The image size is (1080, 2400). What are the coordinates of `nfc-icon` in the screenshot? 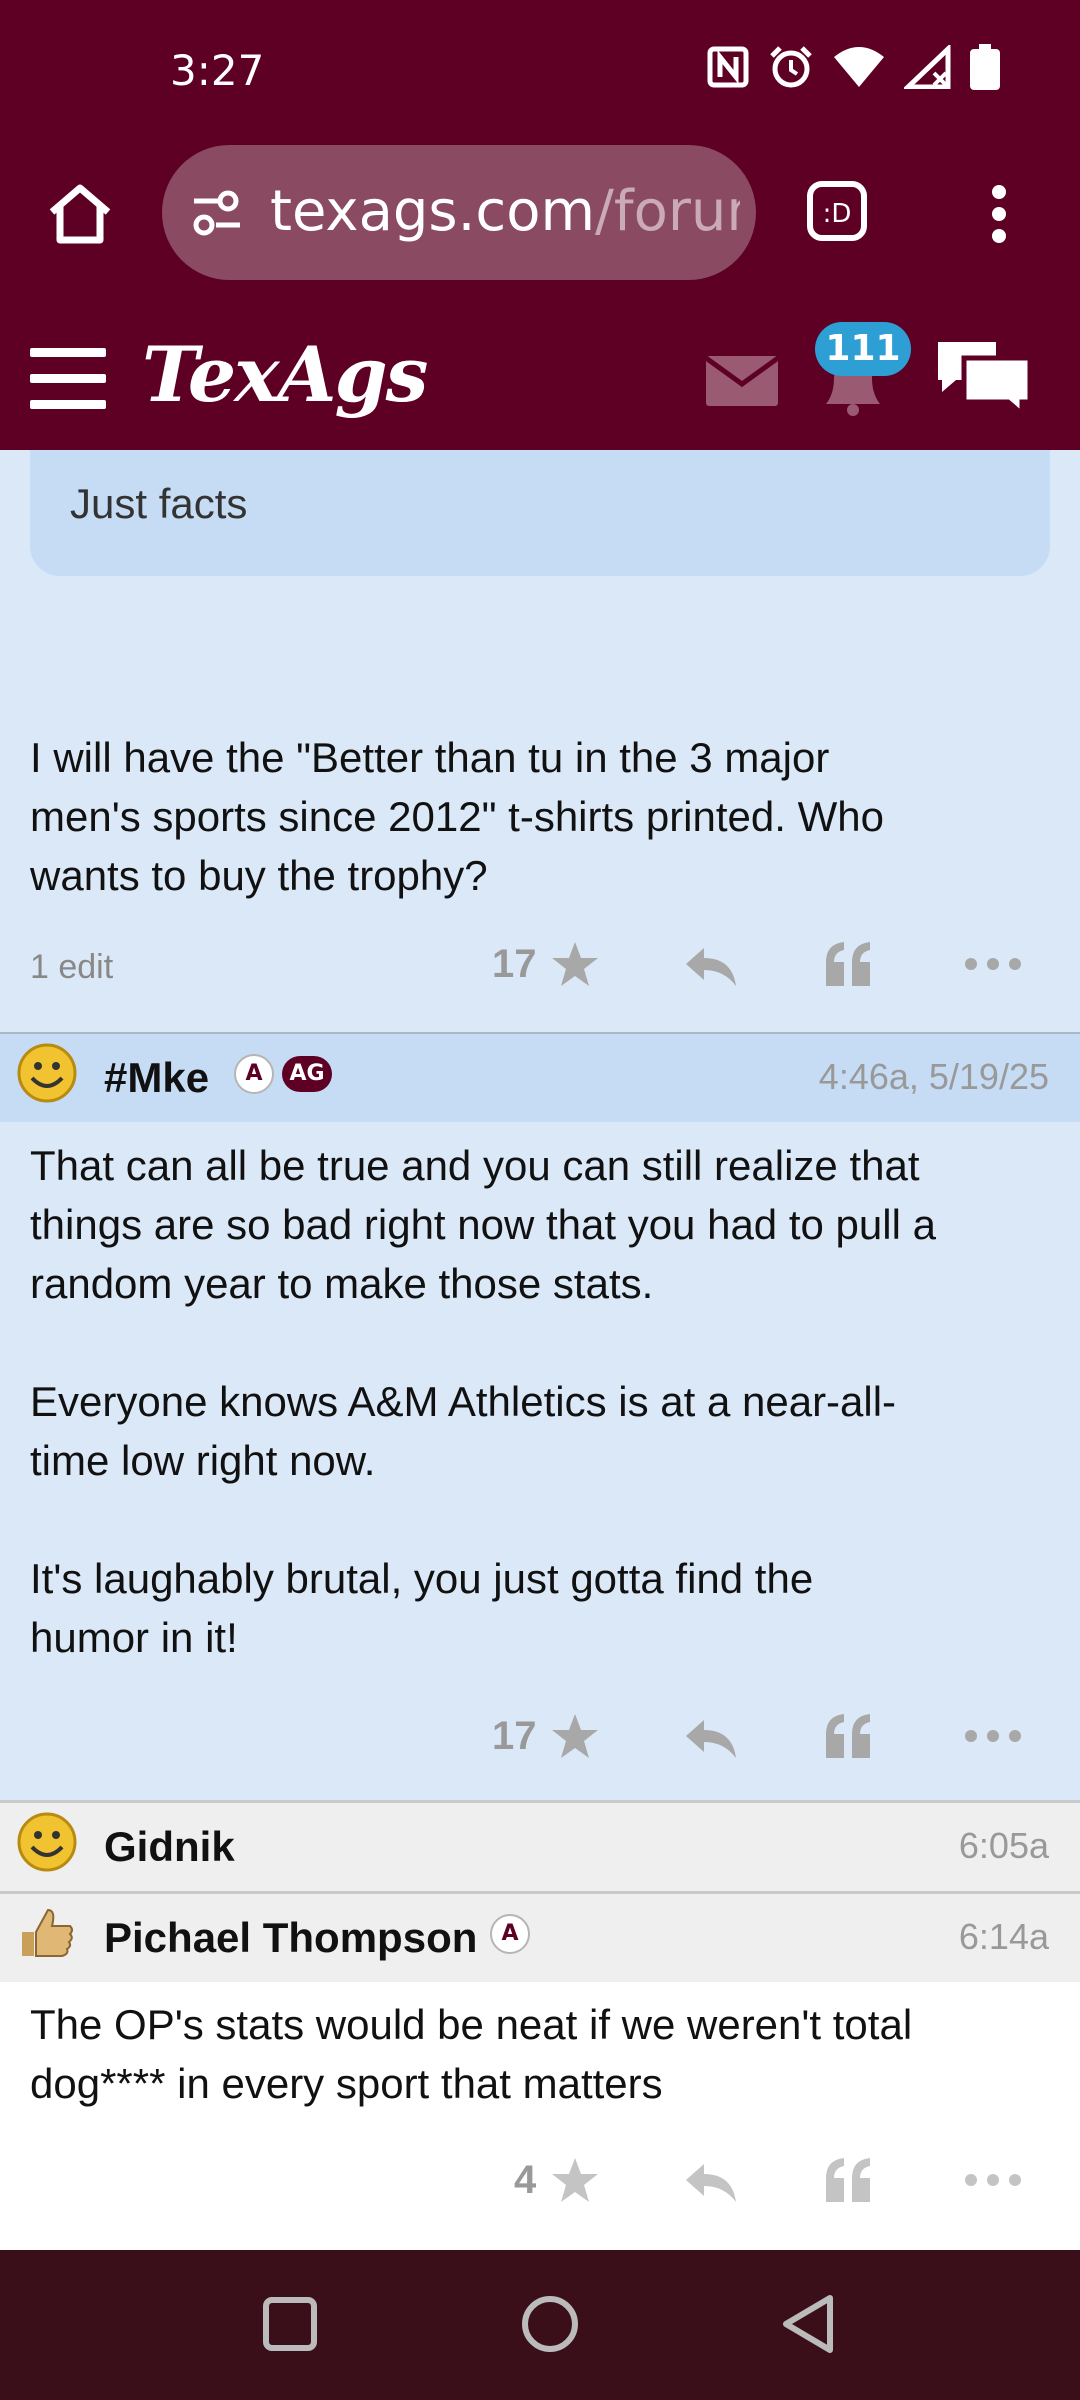 It's located at (728, 67).